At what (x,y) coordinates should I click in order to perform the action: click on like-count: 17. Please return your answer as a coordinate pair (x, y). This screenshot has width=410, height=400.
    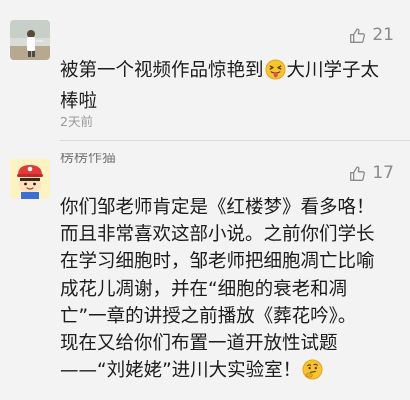
    Looking at the image, I should click on (383, 173).